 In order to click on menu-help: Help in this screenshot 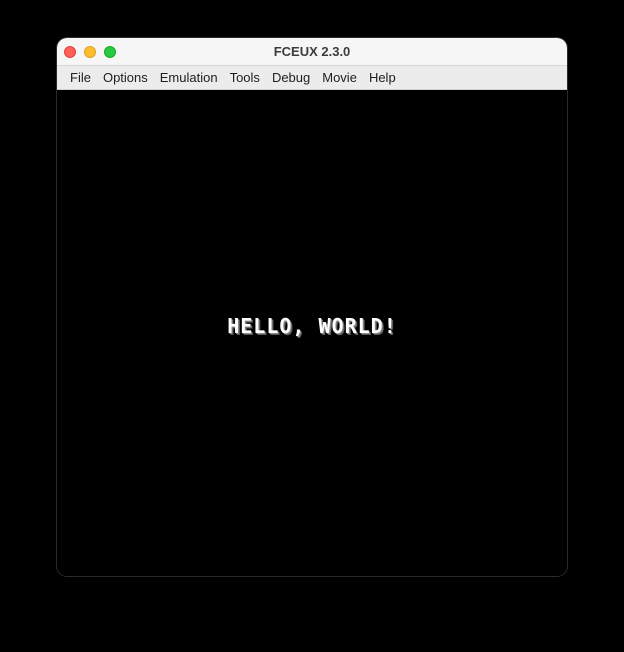, I will do `click(382, 77)`.